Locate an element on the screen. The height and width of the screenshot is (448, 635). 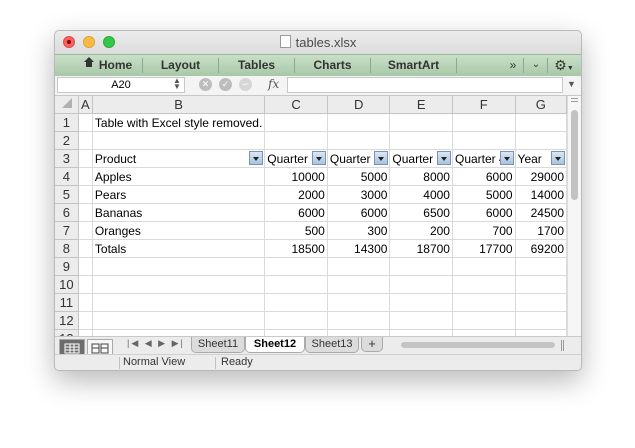
ribbon-tab-home: Home is located at coordinates (108, 65).